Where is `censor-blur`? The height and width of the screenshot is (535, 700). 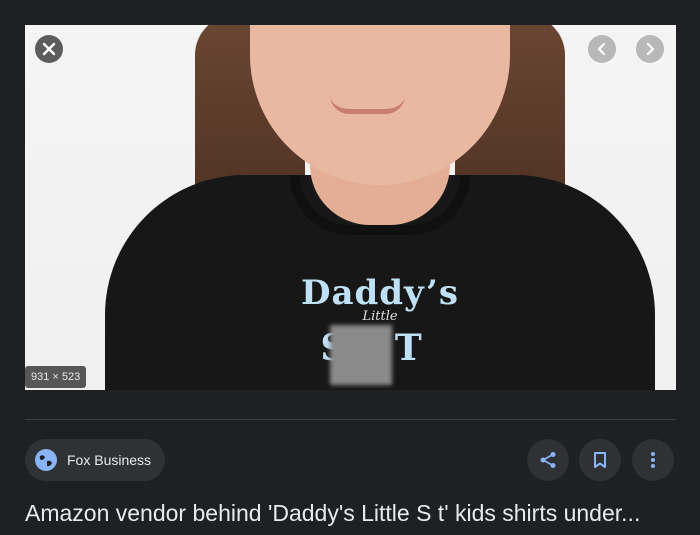
censor-blur is located at coordinates (361, 355).